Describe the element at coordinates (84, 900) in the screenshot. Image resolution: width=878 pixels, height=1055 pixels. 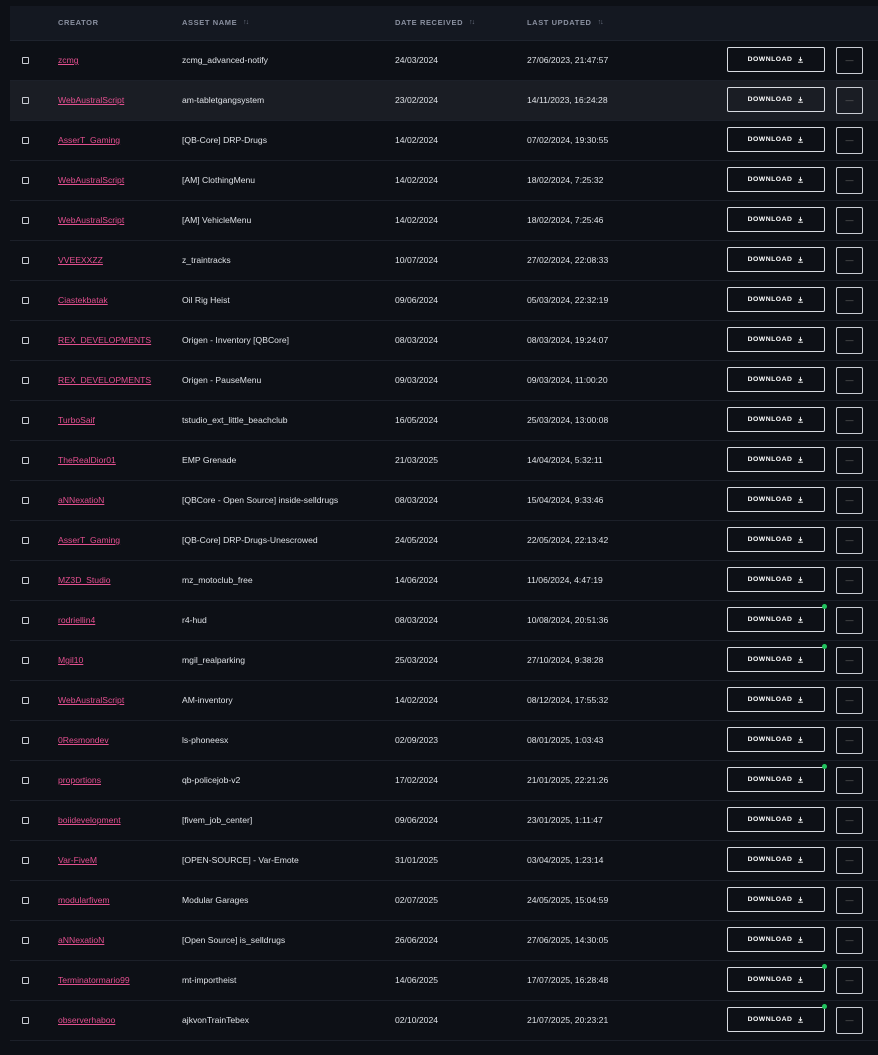
I see `creator-link: modularfivem` at that location.